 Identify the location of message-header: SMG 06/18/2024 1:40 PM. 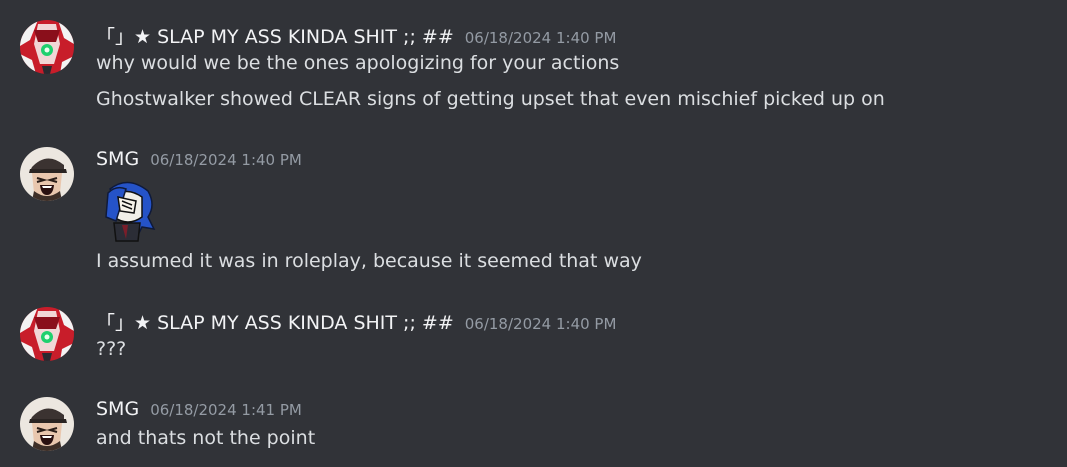
(199, 159).